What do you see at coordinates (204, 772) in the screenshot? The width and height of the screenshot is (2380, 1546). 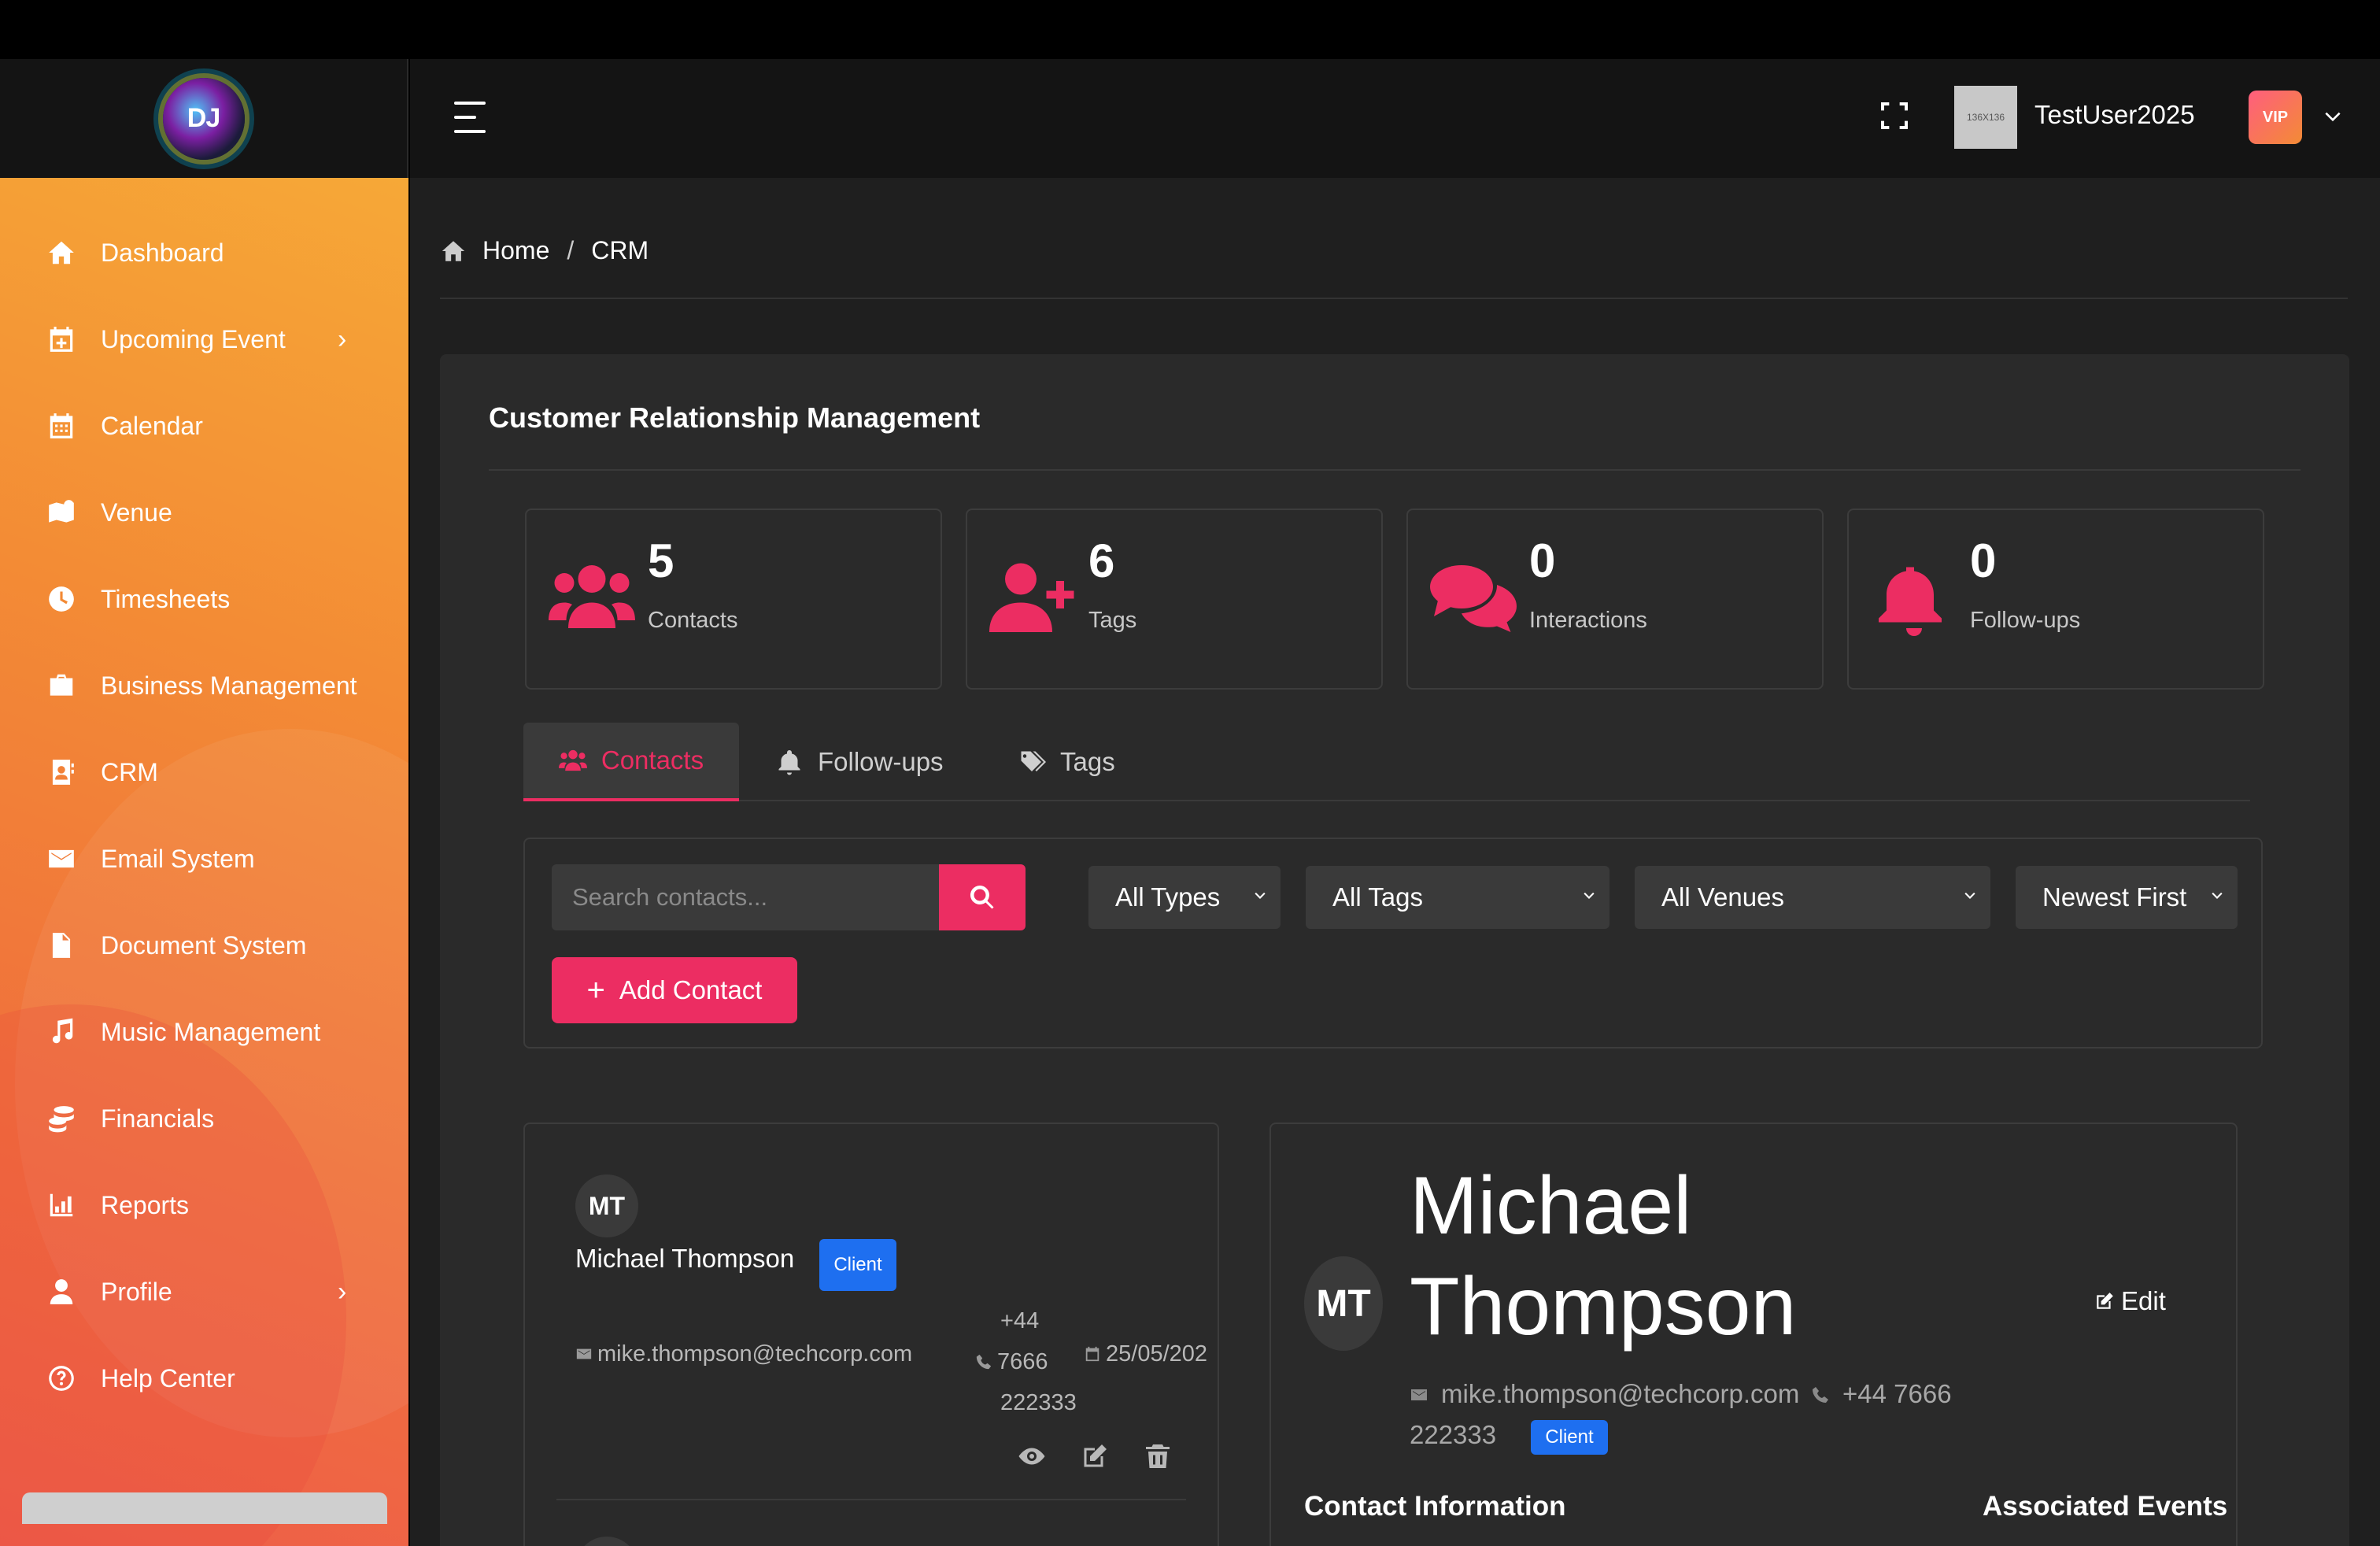 I see `sidebar-item-crm: CRM` at bounding box center [204, 772].